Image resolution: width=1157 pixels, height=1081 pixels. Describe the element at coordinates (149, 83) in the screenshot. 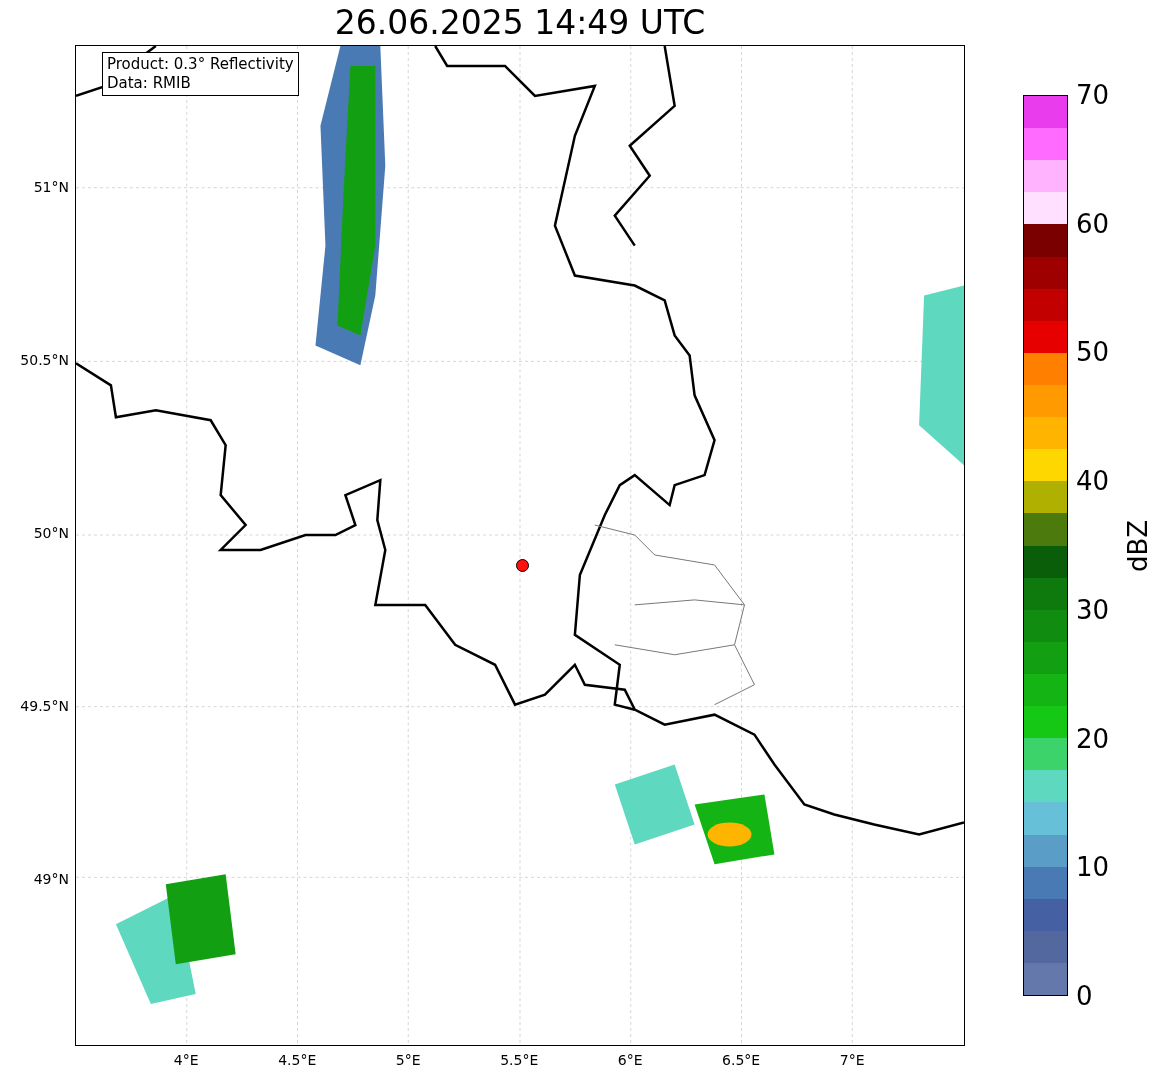

I see `legend-text: Data: RMIB` at that location.